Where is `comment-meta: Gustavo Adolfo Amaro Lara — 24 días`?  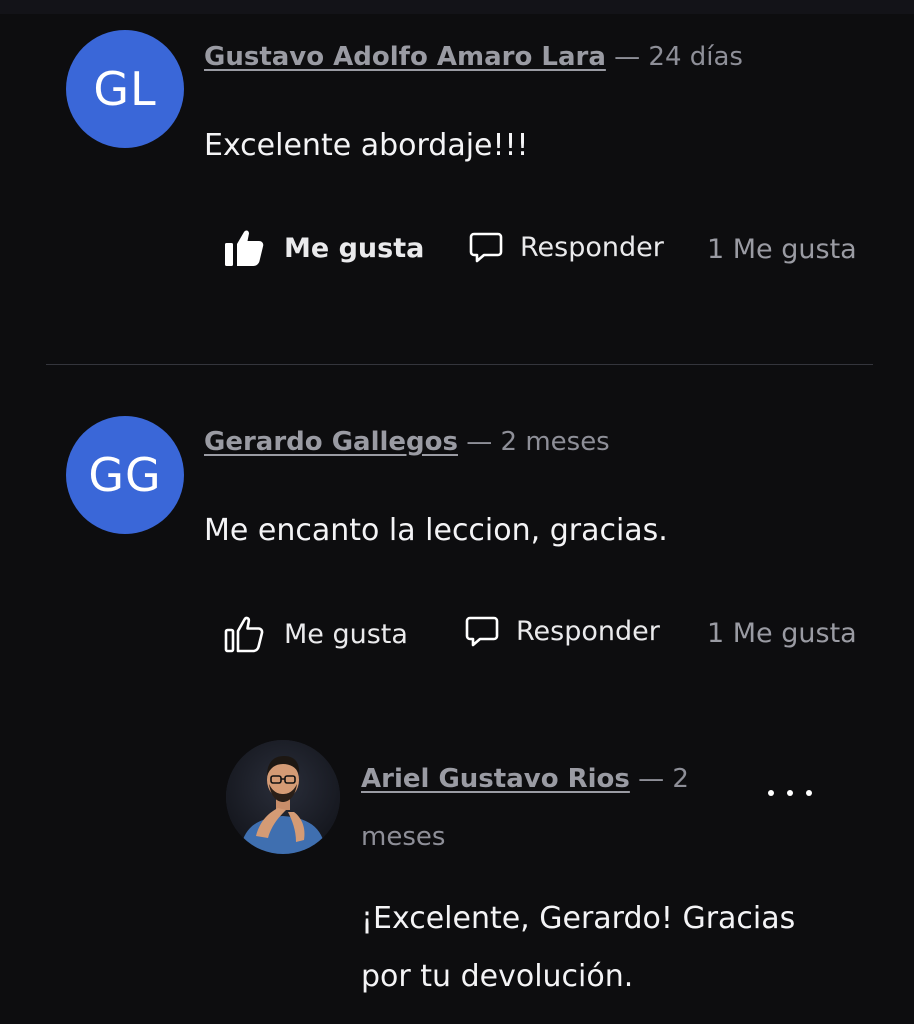 comment-meta: Gustavo Adolfo Amaro Lara — 24 días is located at coordinates (473, 57).